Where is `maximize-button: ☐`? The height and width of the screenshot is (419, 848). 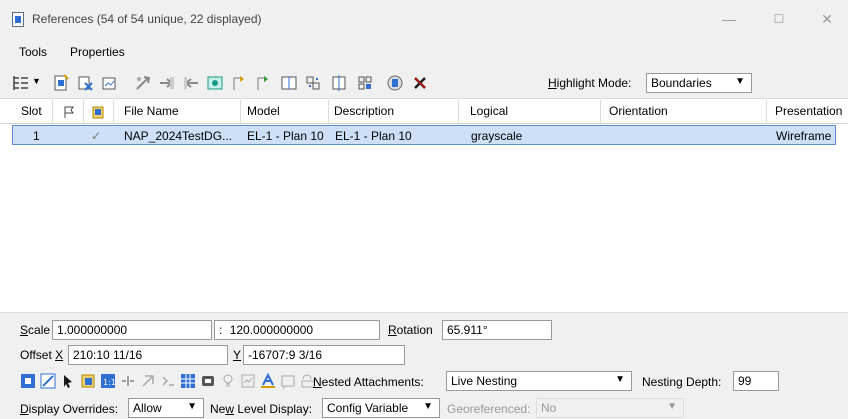
maximize-button: ☐ is located at coordinates (779, 19).